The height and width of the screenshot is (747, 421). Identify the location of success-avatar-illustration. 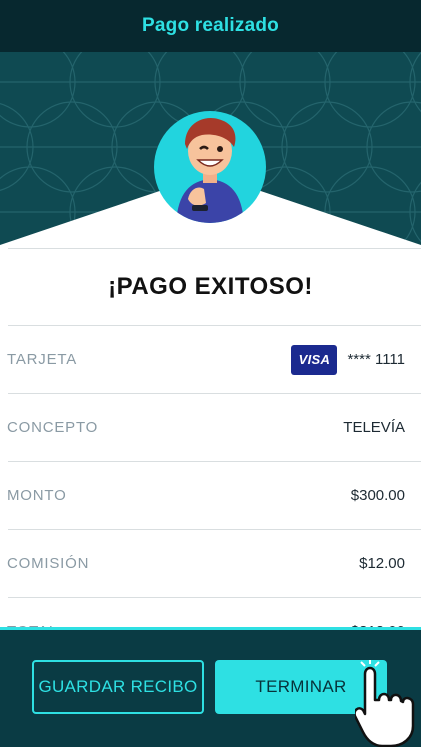
(210, 167).